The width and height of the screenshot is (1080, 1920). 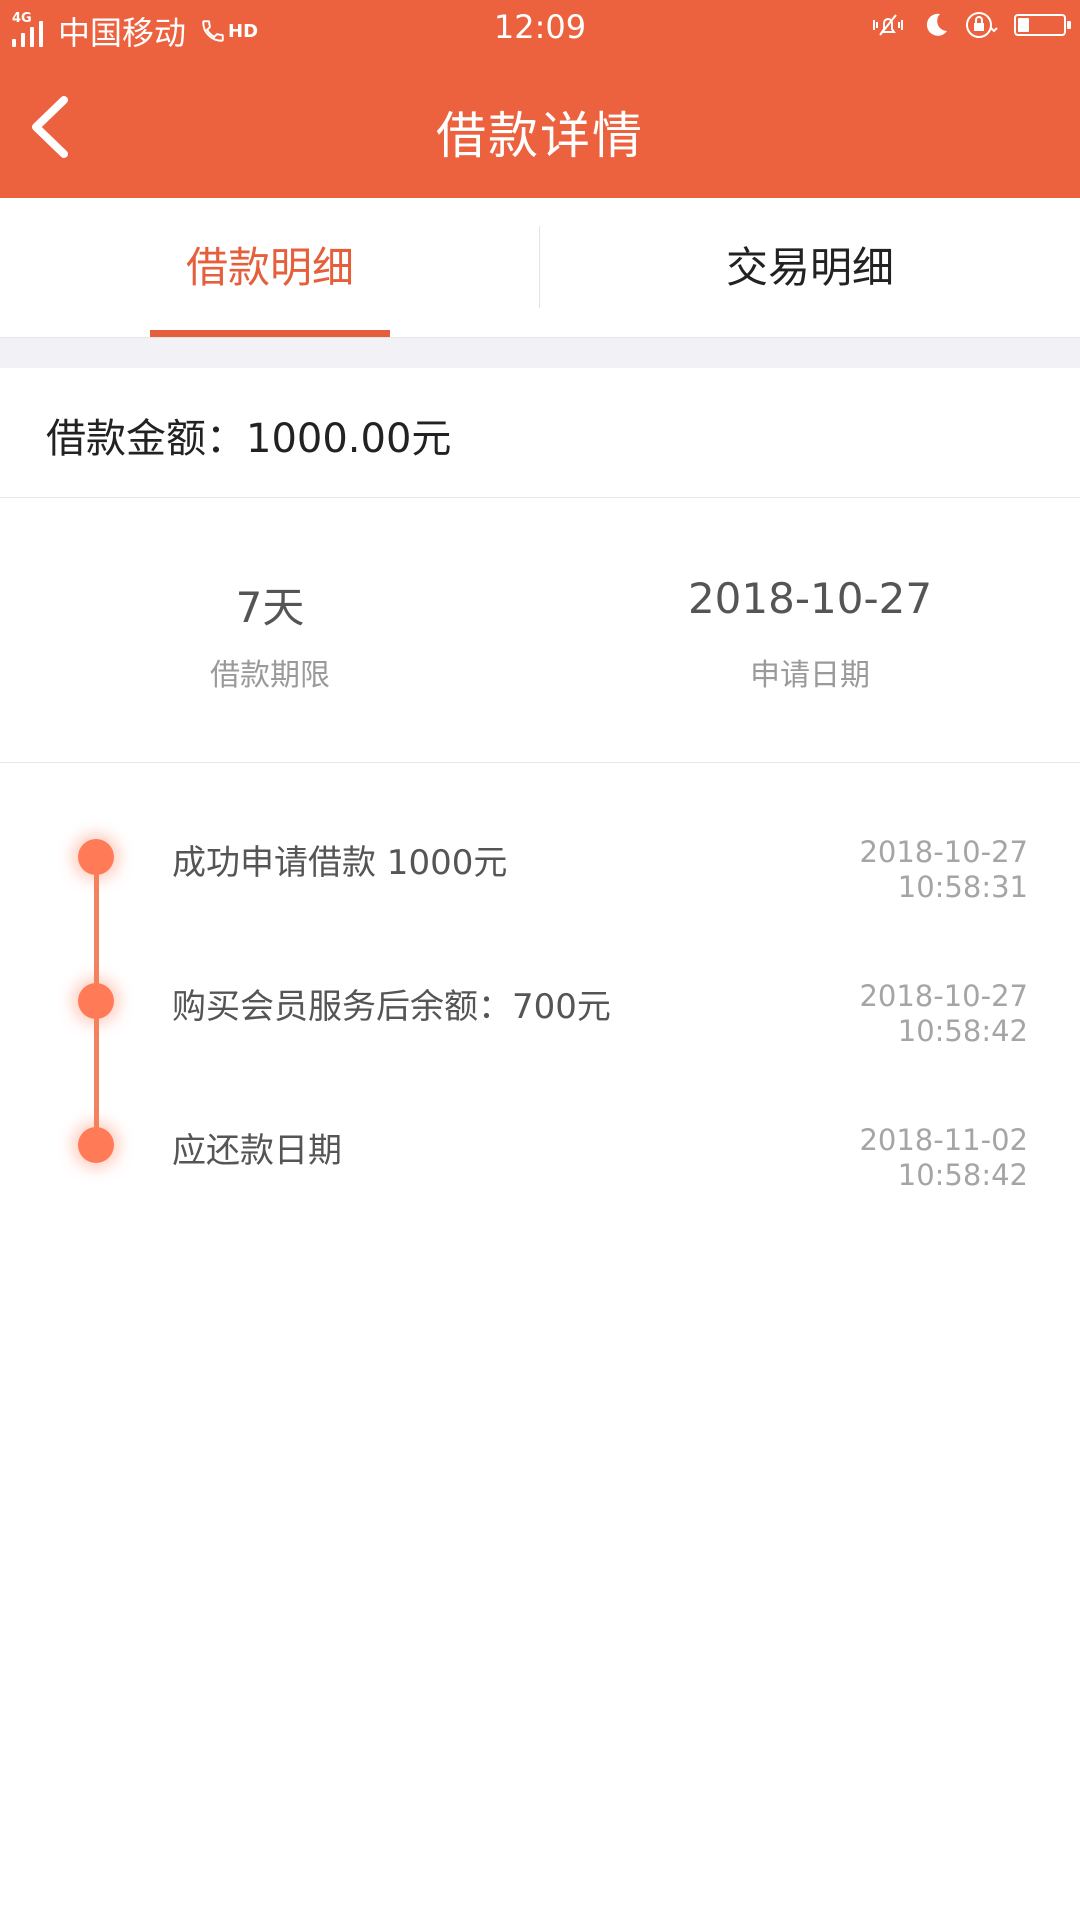 I want to click on vibrate-mute-icon, so click(x=888, y=25).